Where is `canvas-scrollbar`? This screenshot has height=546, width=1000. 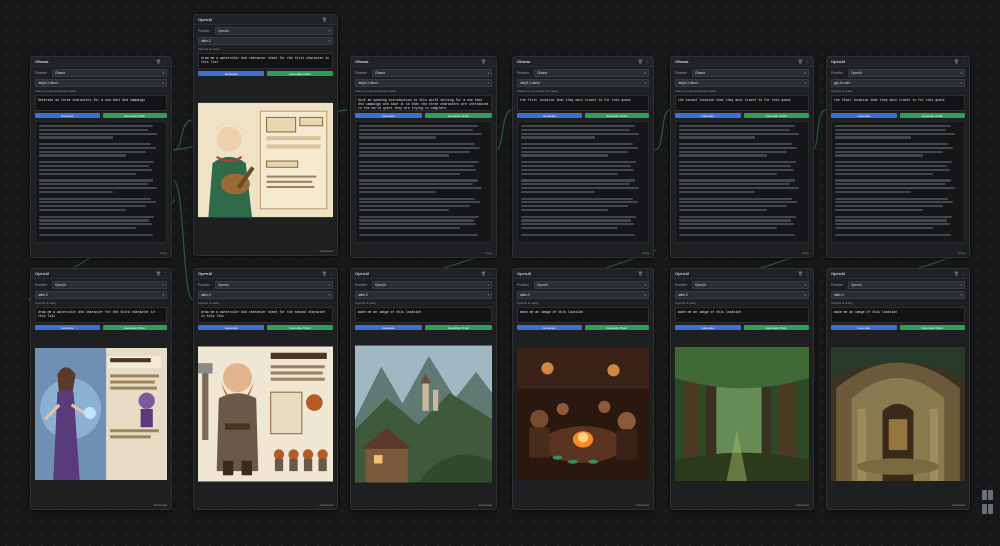 canvas-scrollbar is located at coordinates (989, 510).